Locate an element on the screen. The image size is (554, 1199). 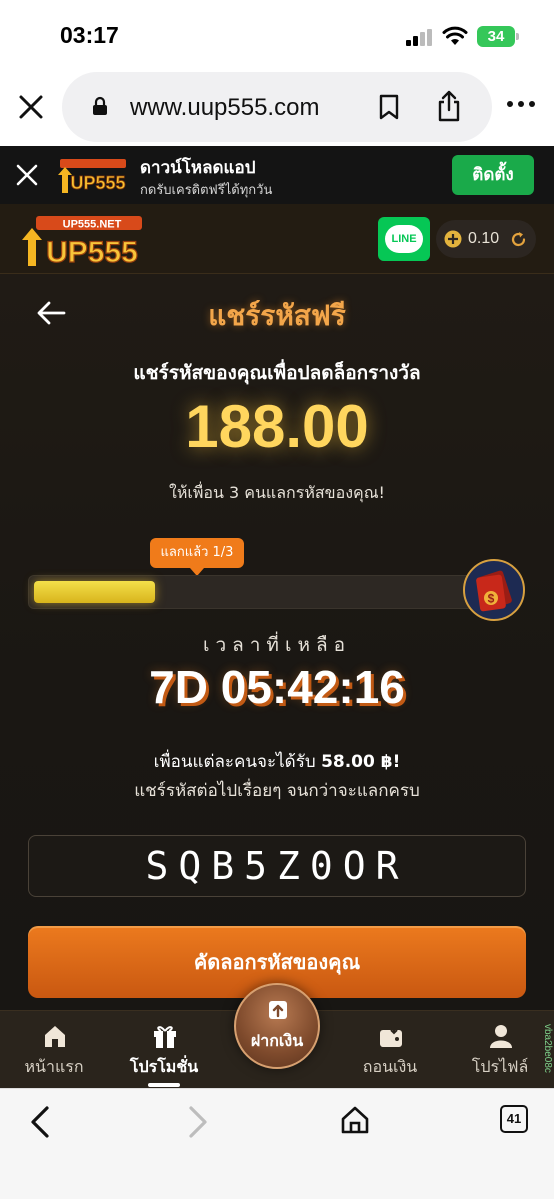
share-icon is located at coordinates (449, 106).